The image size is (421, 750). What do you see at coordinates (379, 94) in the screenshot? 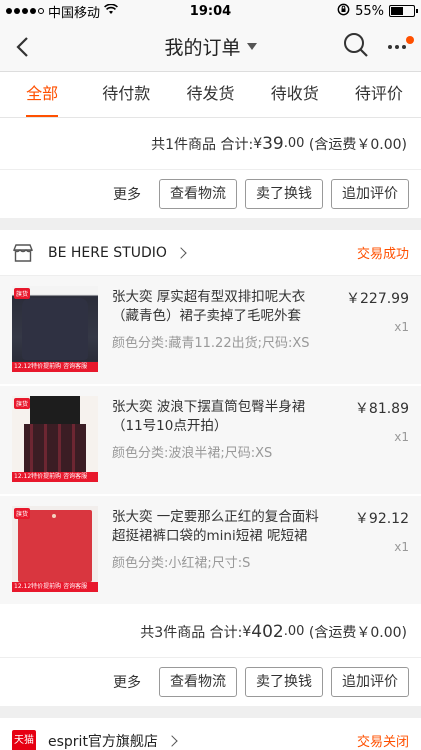
I see `tab-pending-review: 待评价` at bounding box center [379, 94].